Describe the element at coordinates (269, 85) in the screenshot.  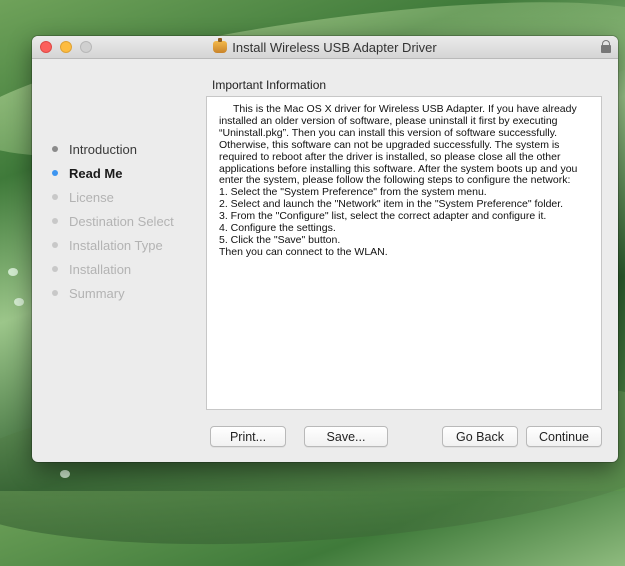
I see `section-title: Important Information` at that location.